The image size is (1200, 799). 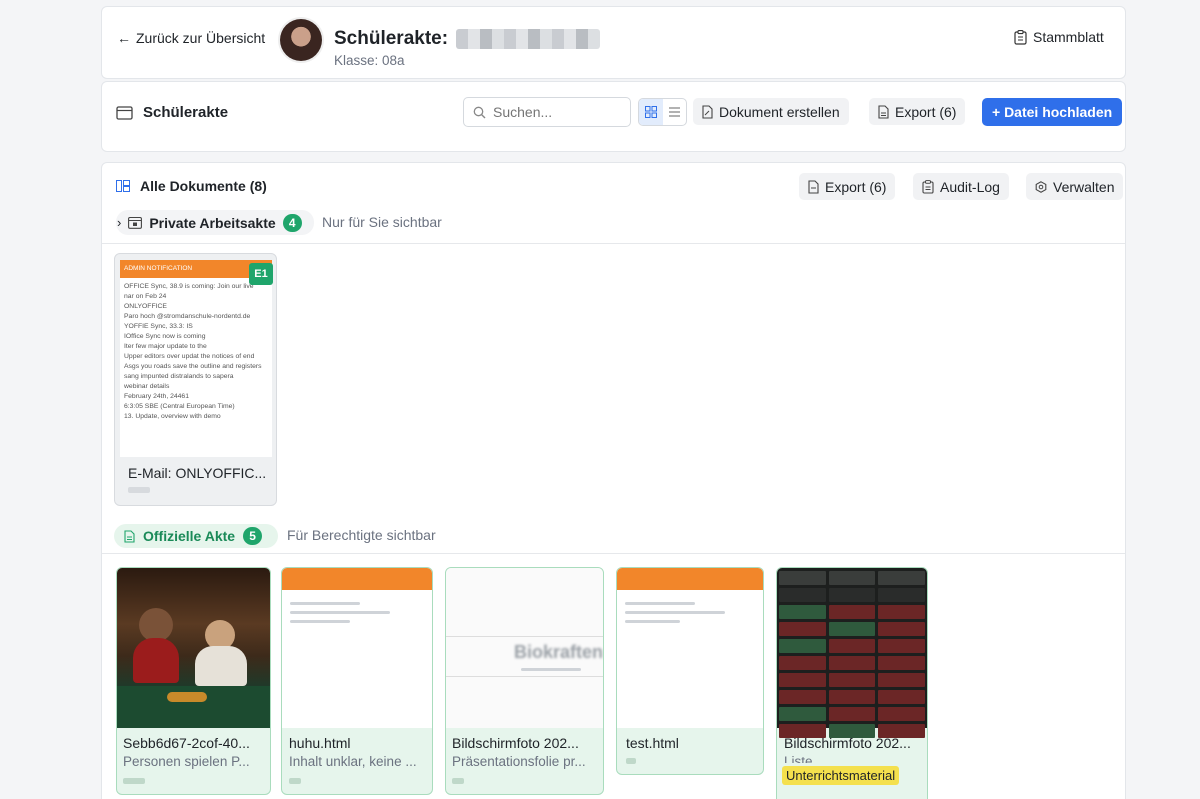 I want to click on private-section-header: › Private Arbeitsakte 4, so click(x=215, y=222).